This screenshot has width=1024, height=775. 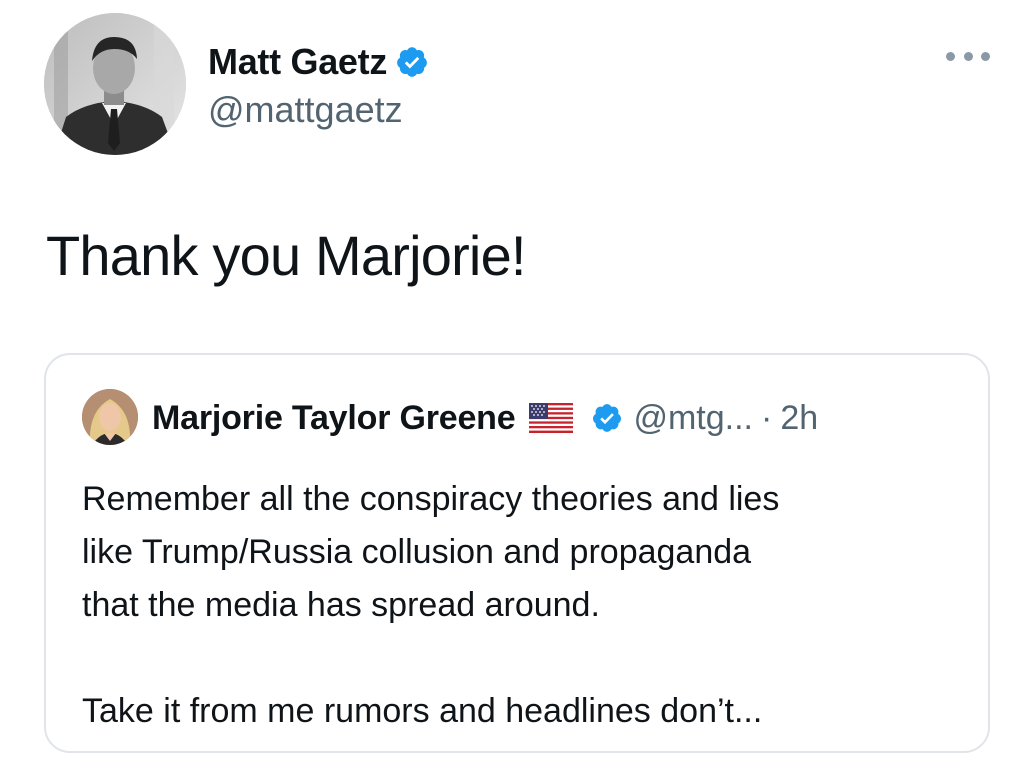 I want to click on quoted-body-line: that the media has spread around., so click(x=341, y=605).